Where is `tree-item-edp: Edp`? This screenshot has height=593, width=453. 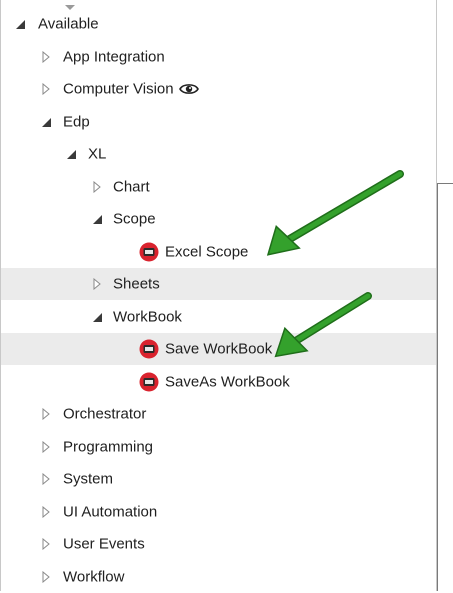 tree-item-edp: Edp is located at coordinates (219, 122).